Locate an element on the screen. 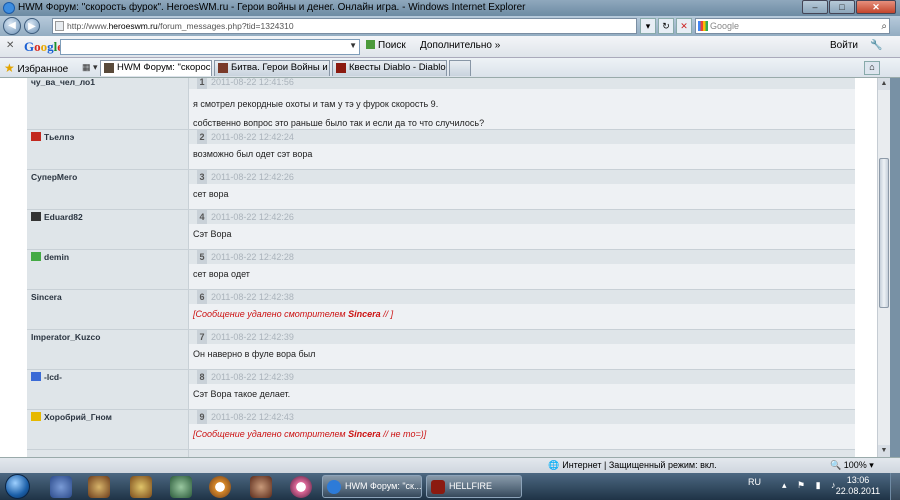 This screenshot has height=500, width=900. message-author: Хоробрий_Гном is located at coordinates (108, 430).